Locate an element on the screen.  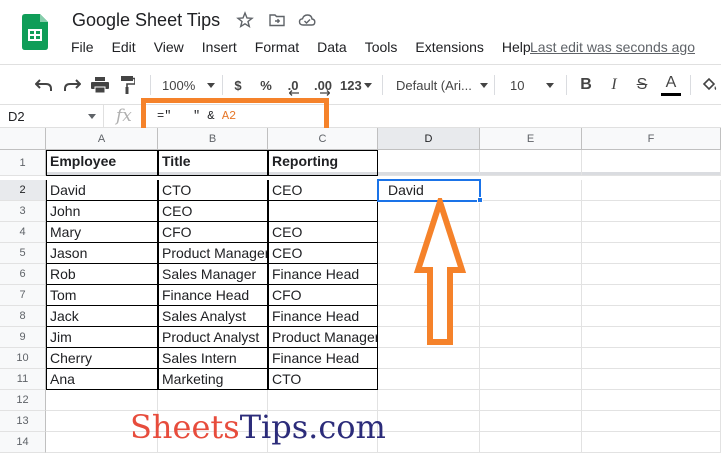
menu-data: Data is located at coordinates (332, 47).